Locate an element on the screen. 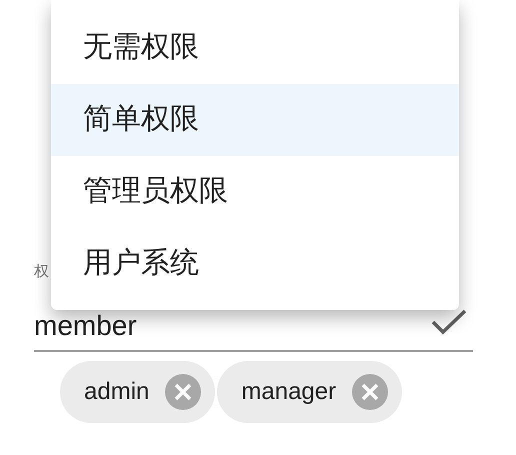 The height and width of the screenshot is (455, 516). menu-item: 简单权限 is located at coordinates (255, 120).